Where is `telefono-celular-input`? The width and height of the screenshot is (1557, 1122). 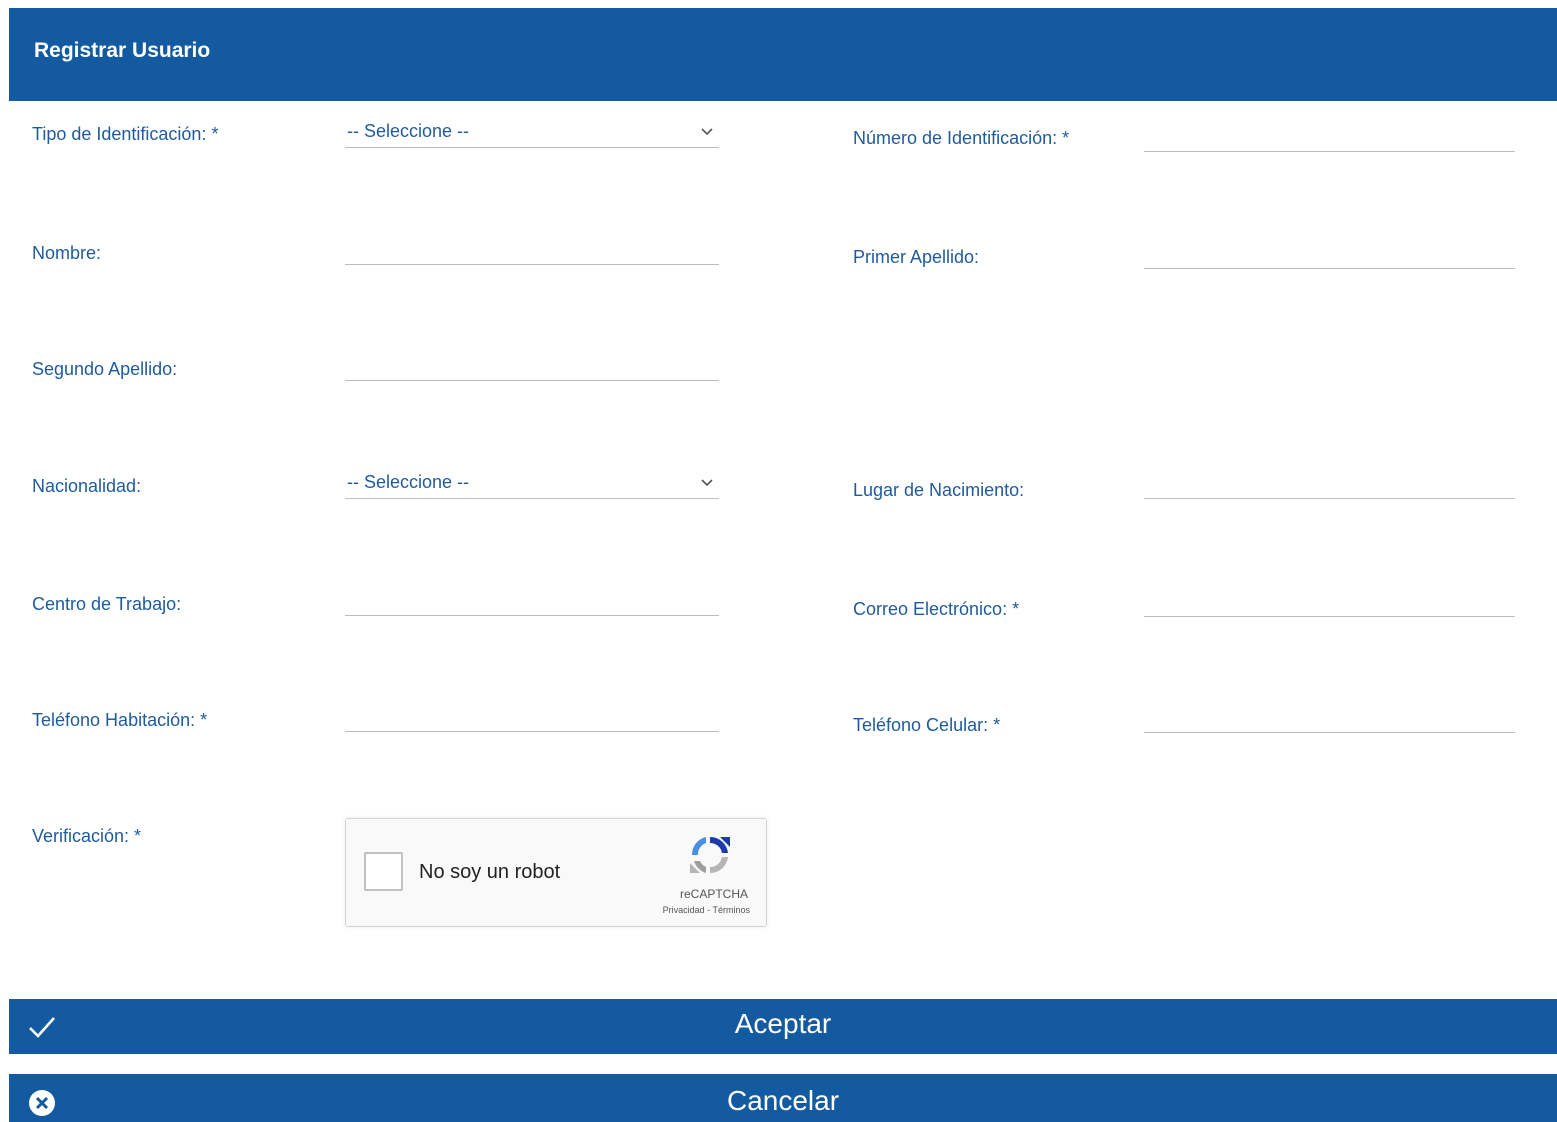 telefono-celular-input is located at coordinates (1329, 717).